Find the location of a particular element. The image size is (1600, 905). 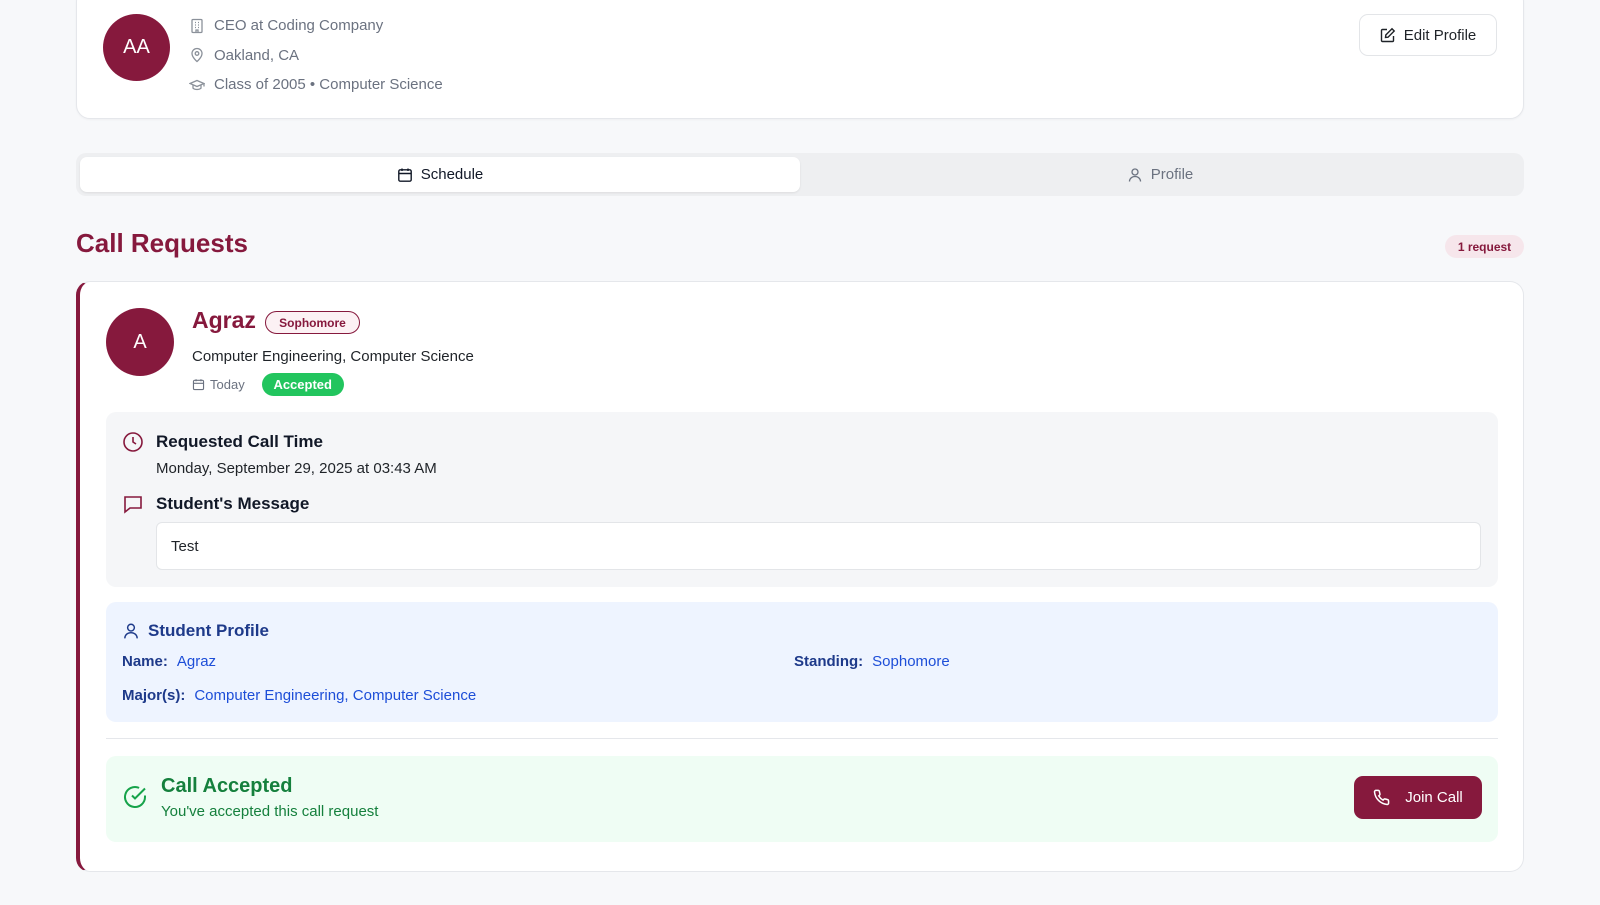

profile-standing-key: Standing: is located at coordinates (829, 661).